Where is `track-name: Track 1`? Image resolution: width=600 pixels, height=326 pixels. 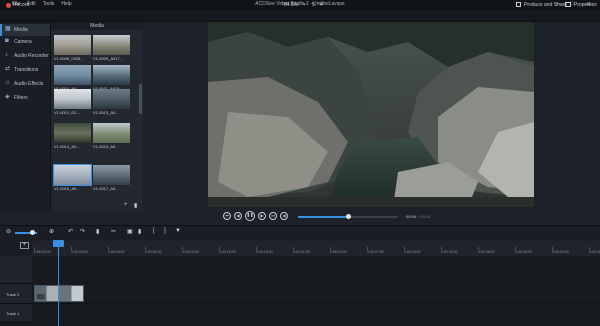
track-name: Track 1 is located at coordinates (13, 313).